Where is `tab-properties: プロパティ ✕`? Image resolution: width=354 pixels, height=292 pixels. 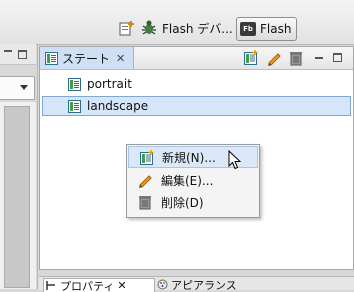 tab-properties: プロパティ ✕ is located at coordinates (99, 285).